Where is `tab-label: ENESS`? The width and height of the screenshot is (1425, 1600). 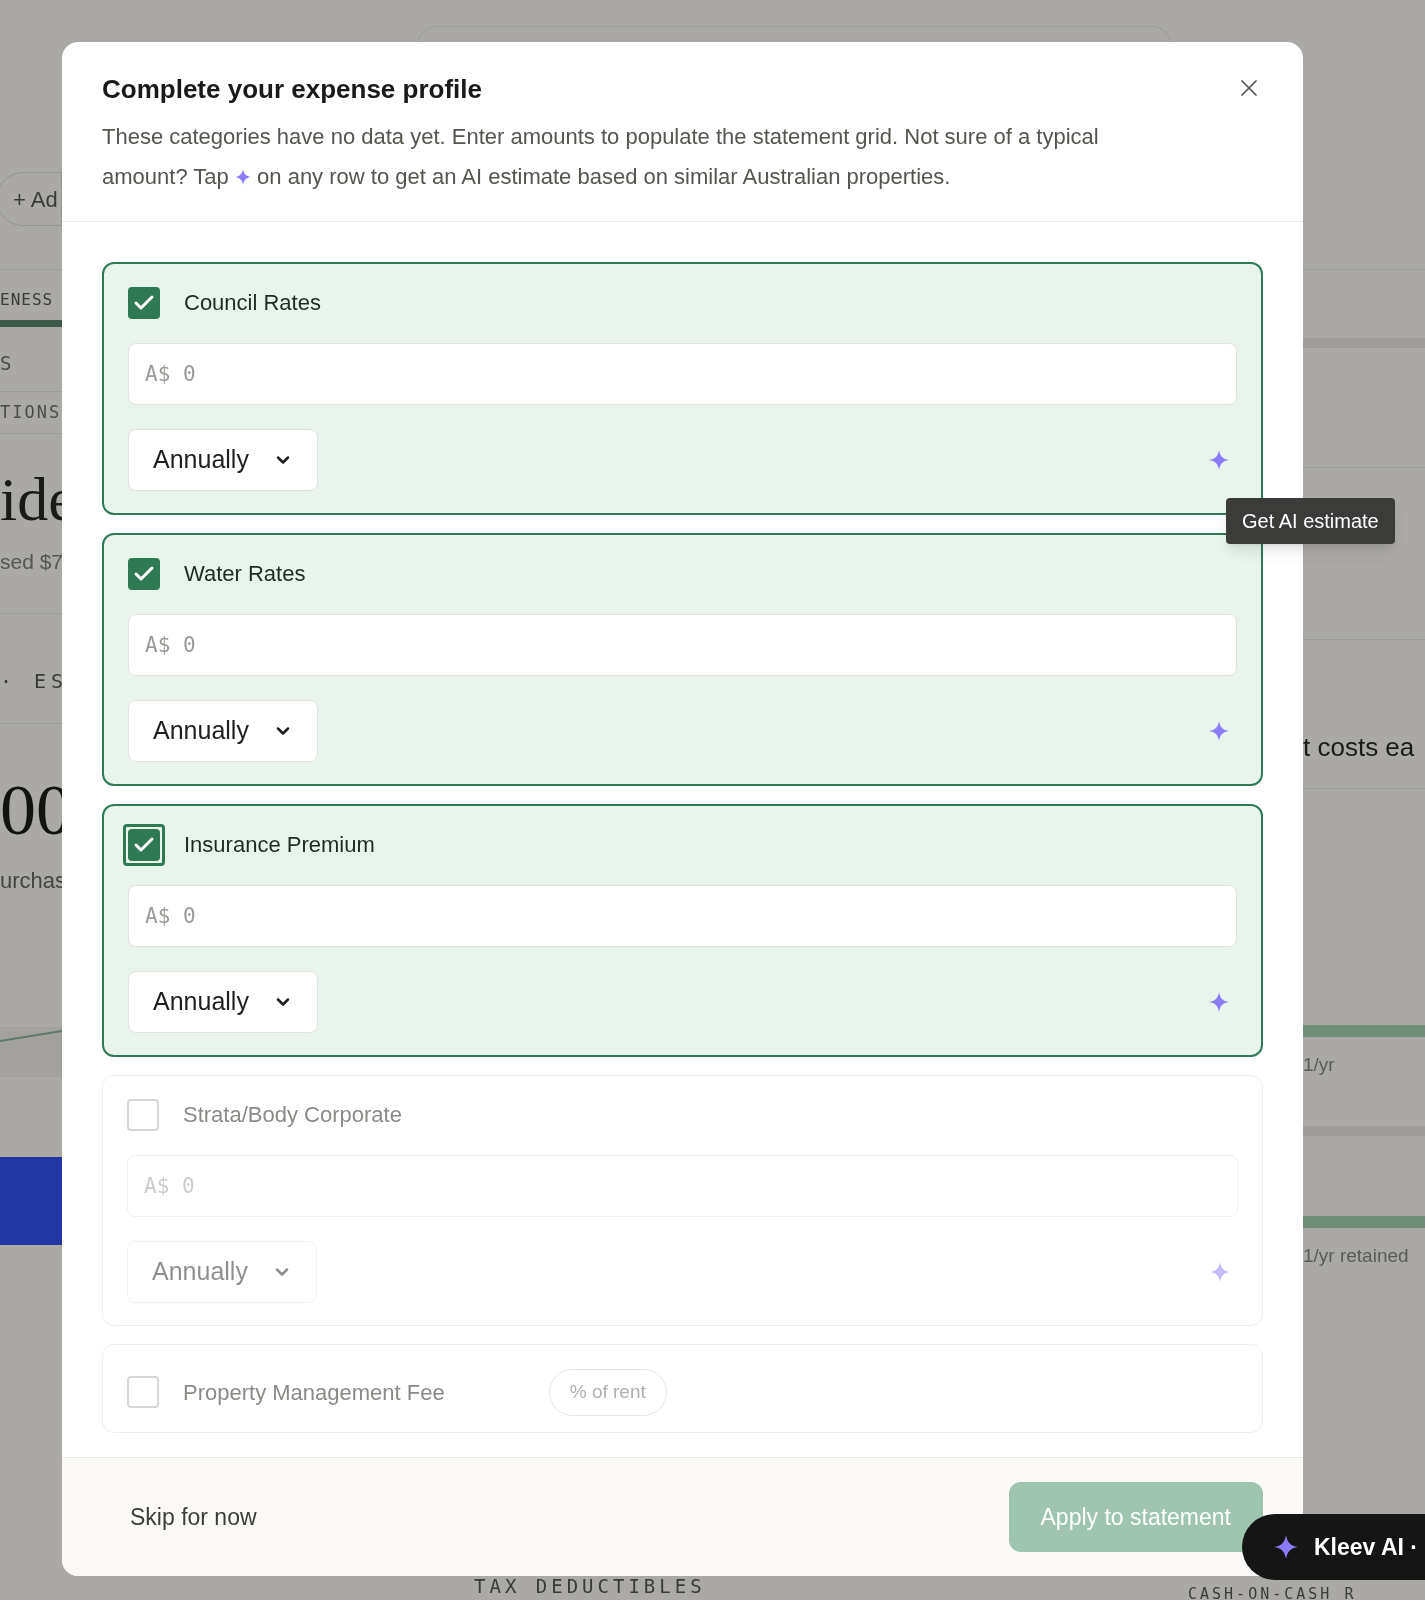
tab-label: ENESS is located at coordinates (27, 300).